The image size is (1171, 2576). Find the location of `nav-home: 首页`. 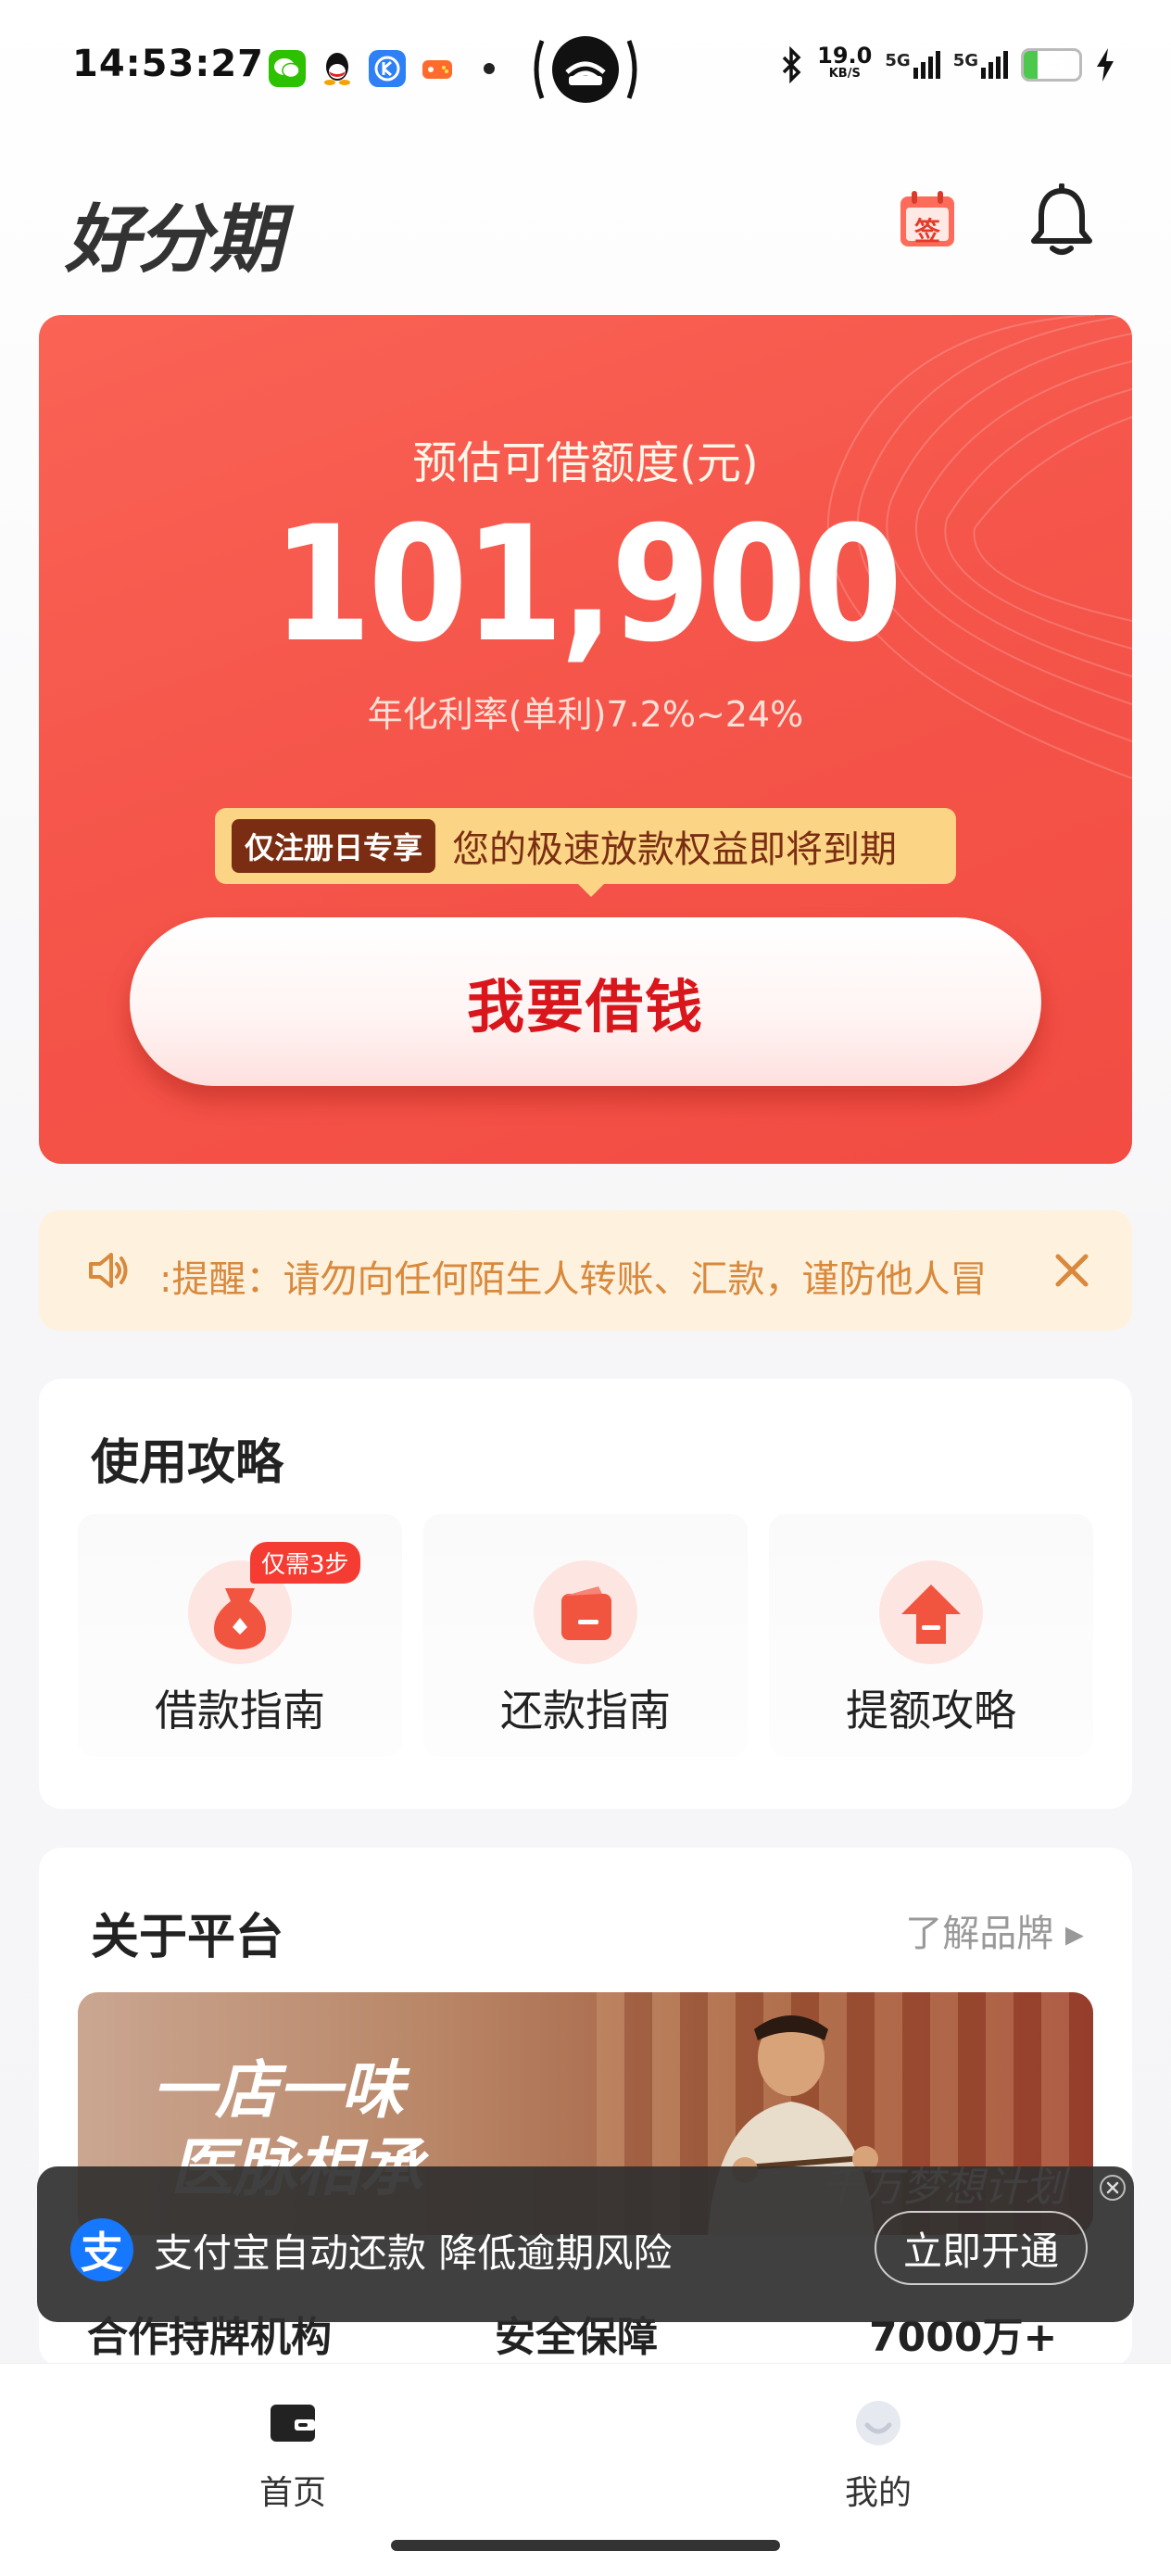

nav-home: 首页 is located at coordinates (293, 2455).